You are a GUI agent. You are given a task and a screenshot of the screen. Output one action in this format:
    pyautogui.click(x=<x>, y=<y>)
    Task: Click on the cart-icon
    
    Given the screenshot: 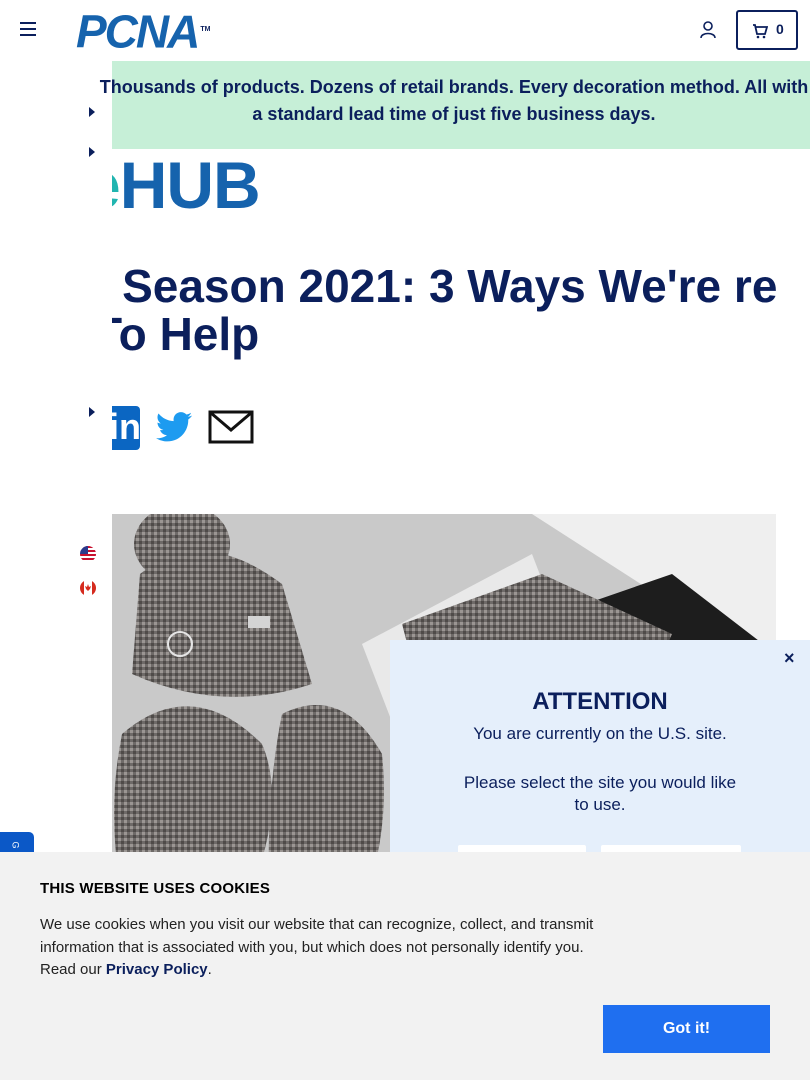 What is the action you would take?
    pyautogui.click(x=760, y=31)
    